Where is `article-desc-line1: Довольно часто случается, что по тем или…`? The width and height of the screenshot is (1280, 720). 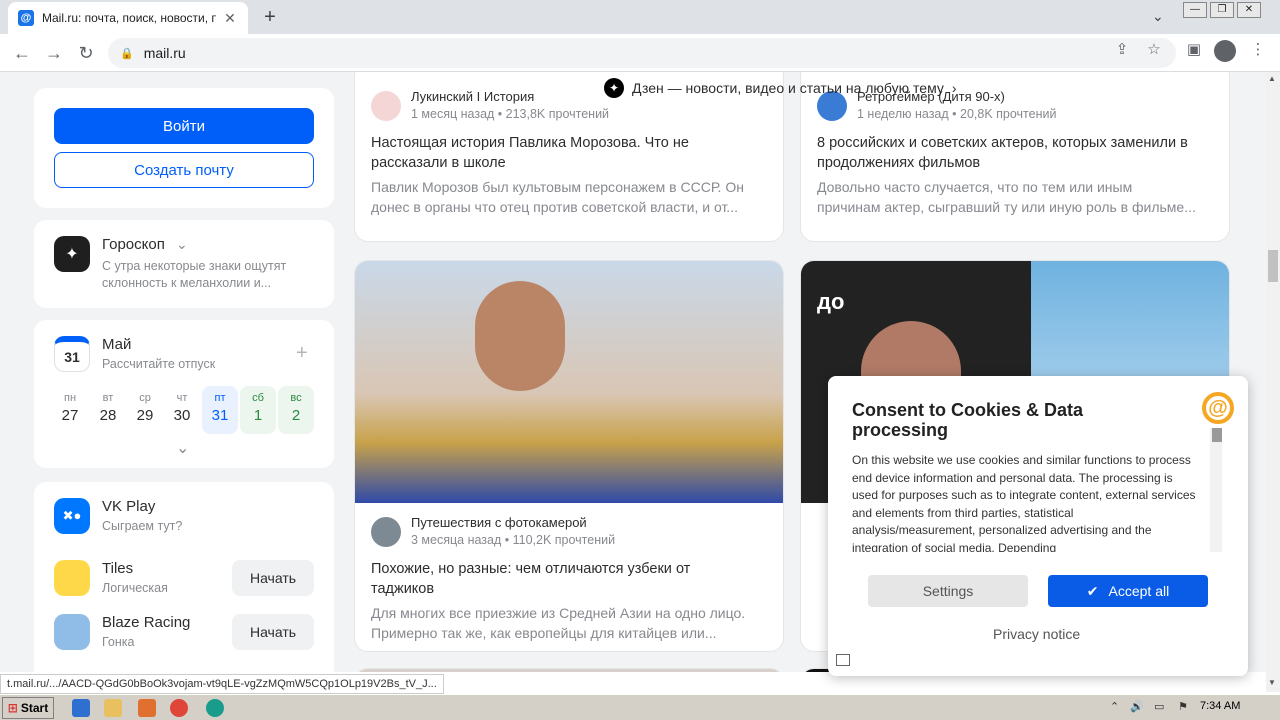 article-desc-line1: Довольно часто случается, что по тем или… is located at coordinates (975, 187).